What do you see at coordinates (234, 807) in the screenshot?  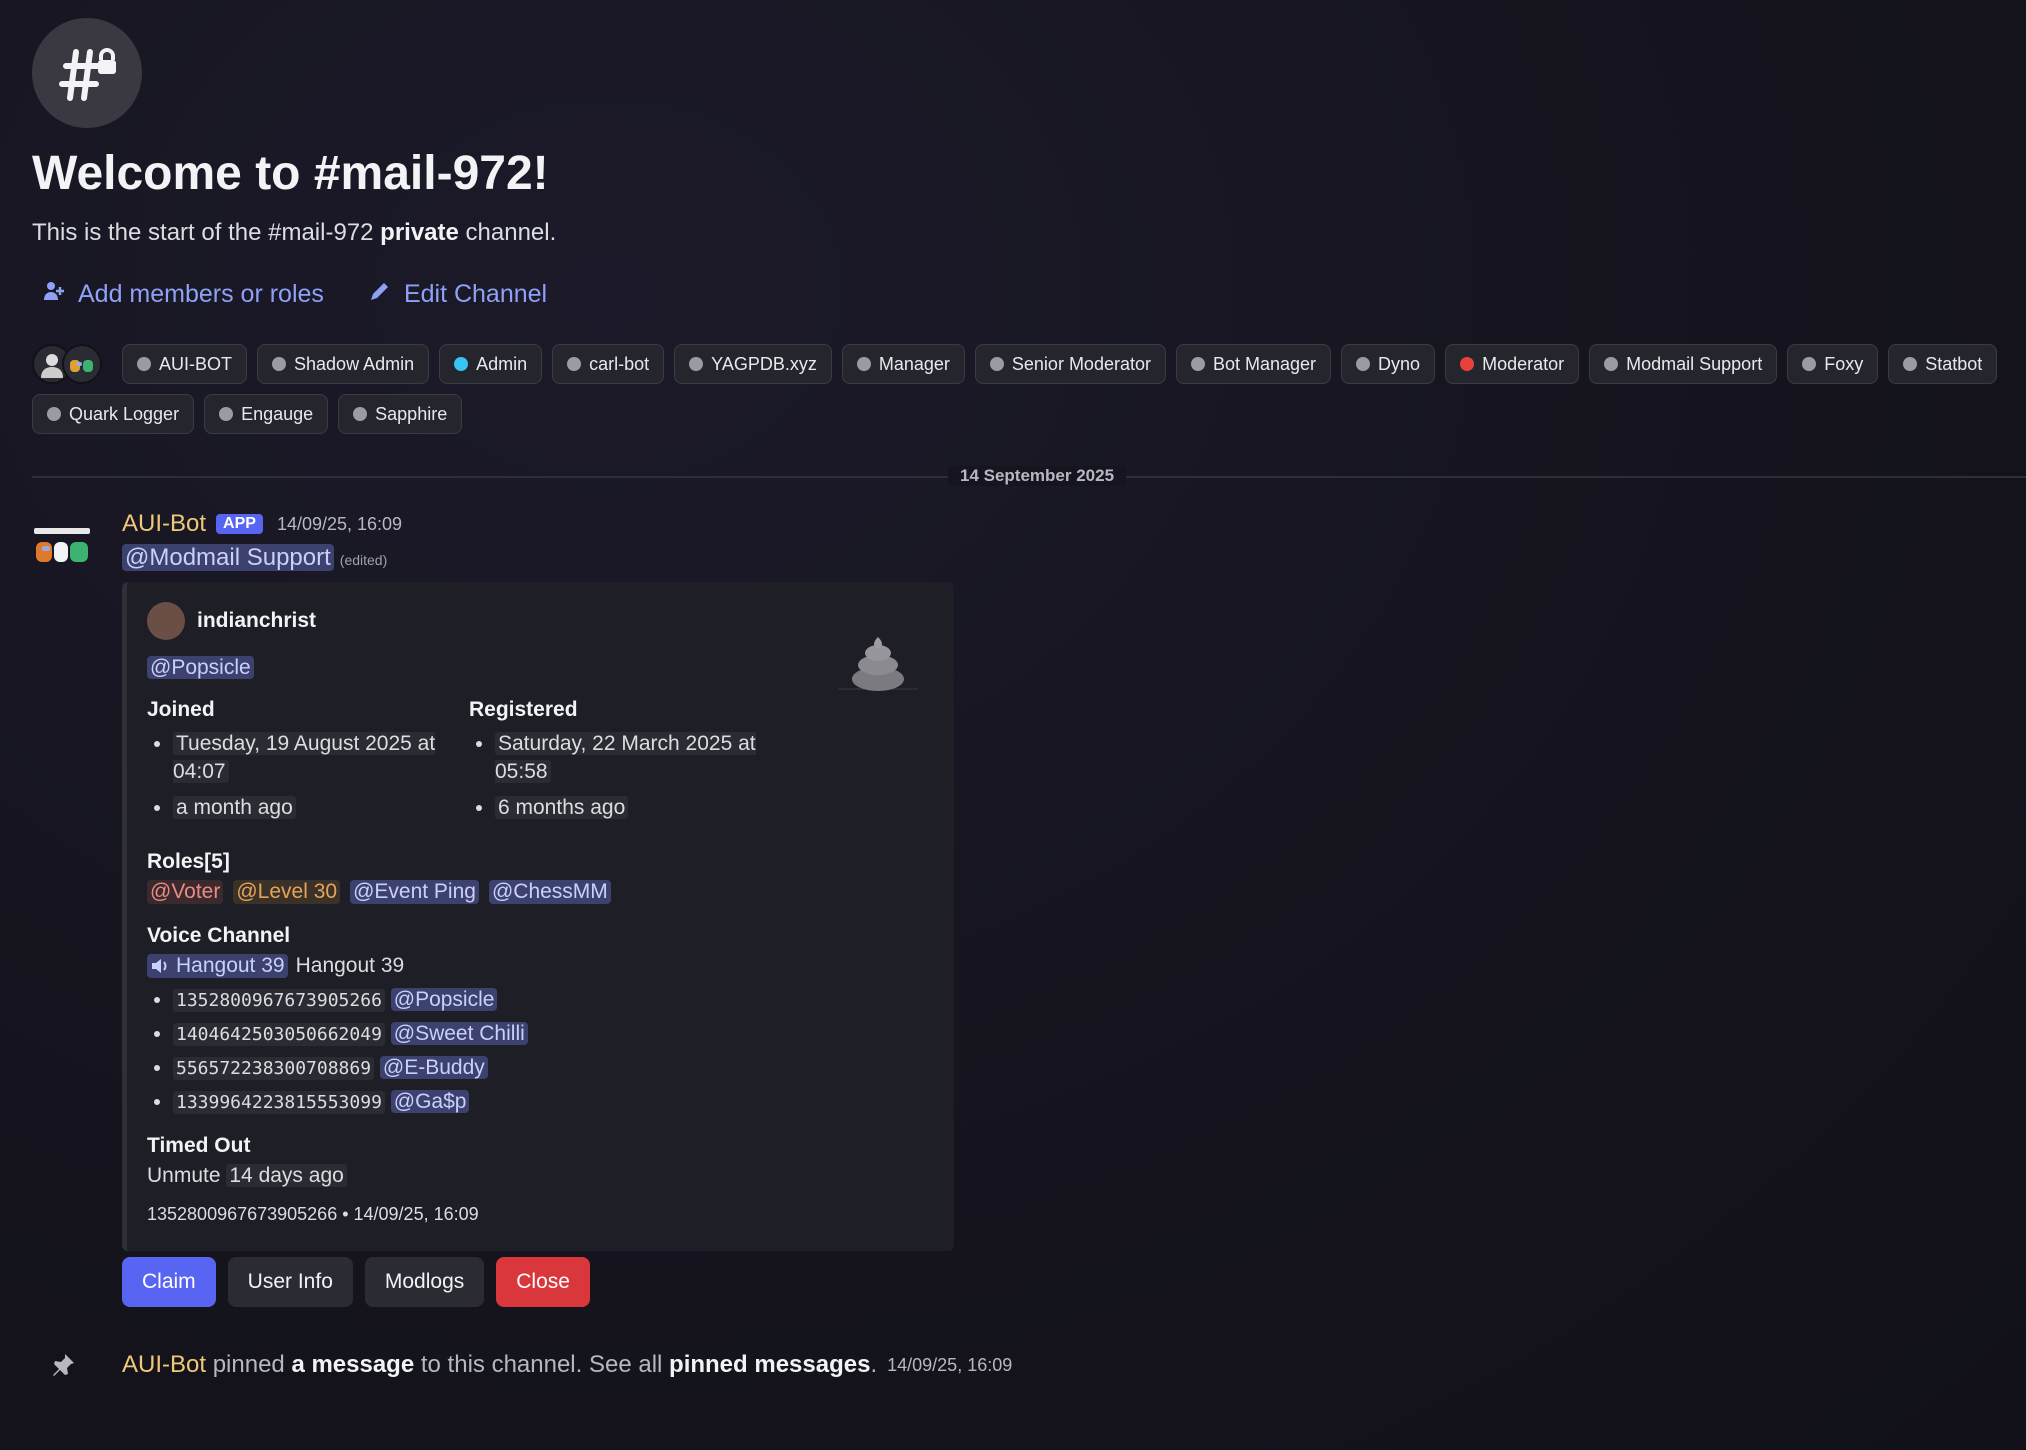 I see `joined-relative: a month ago` at bounding box center [234, 807].